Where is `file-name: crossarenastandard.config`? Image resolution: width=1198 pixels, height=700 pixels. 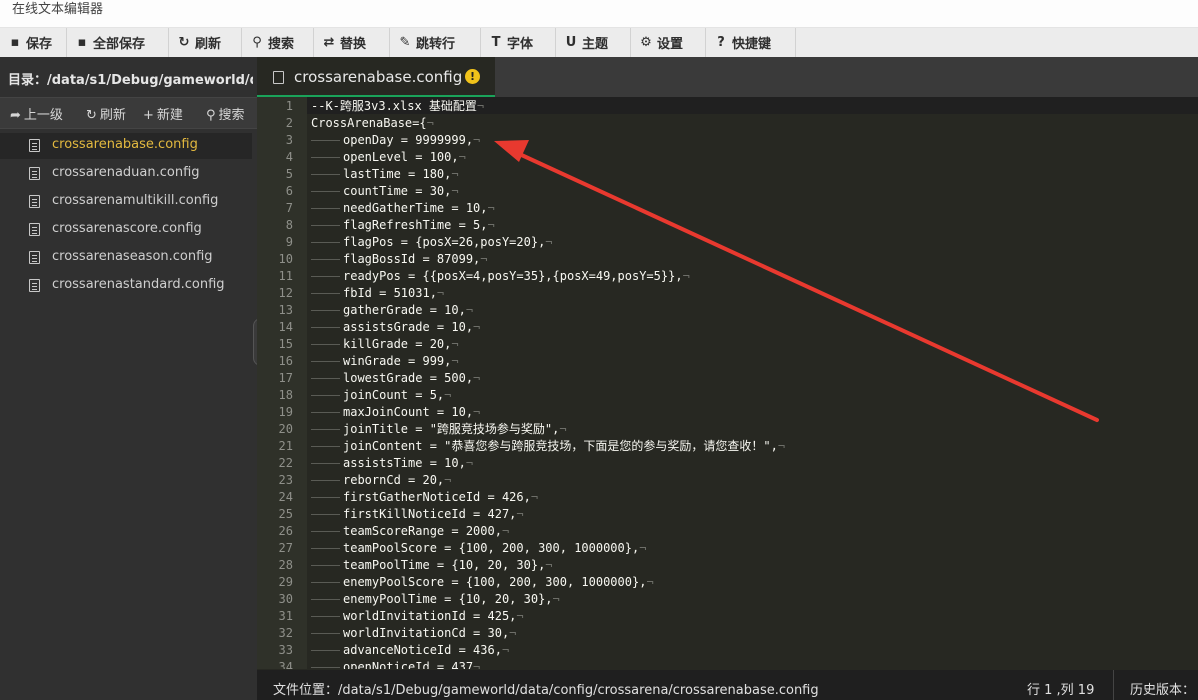 file-name: crossarenastandard.config is located at coordinates (138, 284).